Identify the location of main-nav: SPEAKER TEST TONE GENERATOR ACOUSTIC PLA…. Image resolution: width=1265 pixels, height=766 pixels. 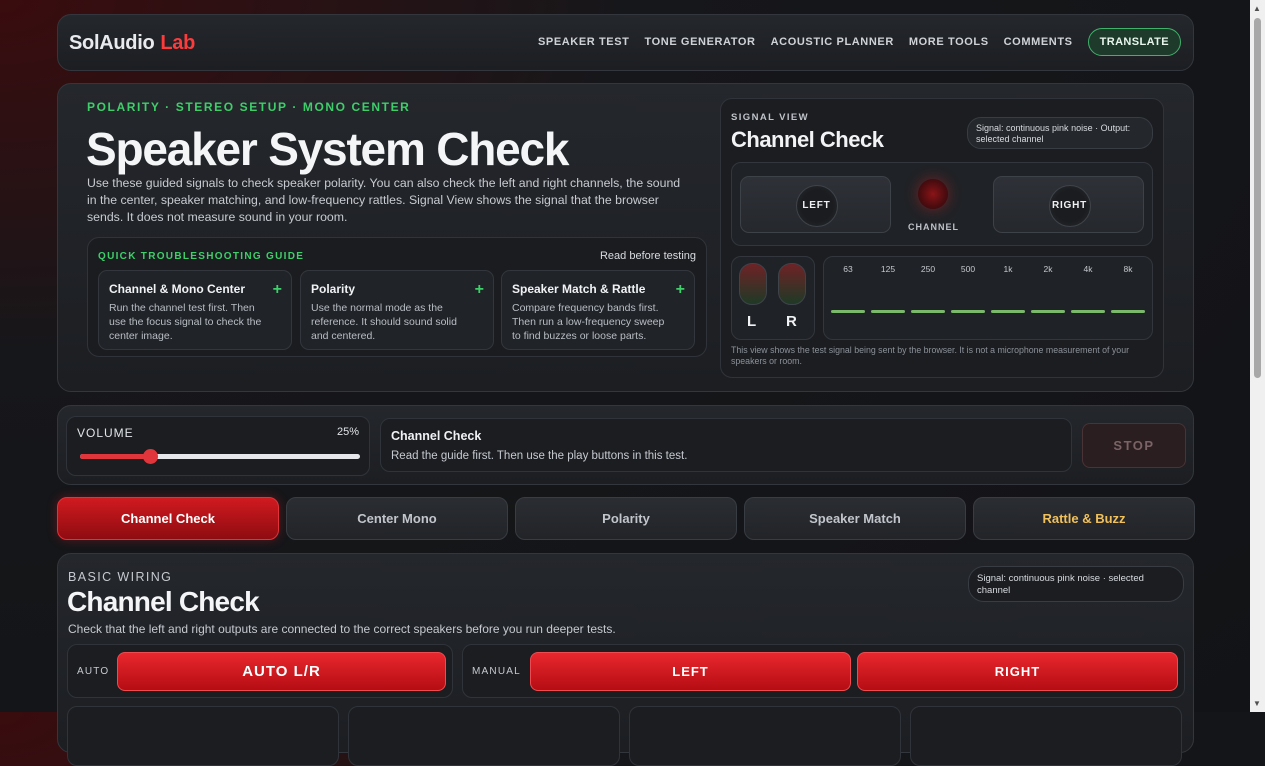
(859, 42).